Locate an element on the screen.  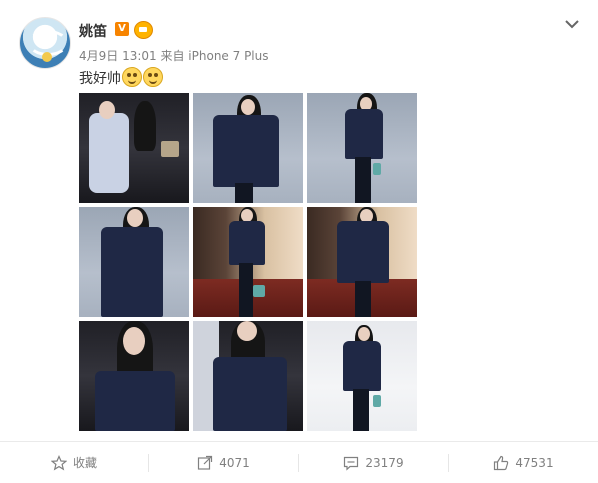
verified-v-icon: V is located at coordinates (122, 29).